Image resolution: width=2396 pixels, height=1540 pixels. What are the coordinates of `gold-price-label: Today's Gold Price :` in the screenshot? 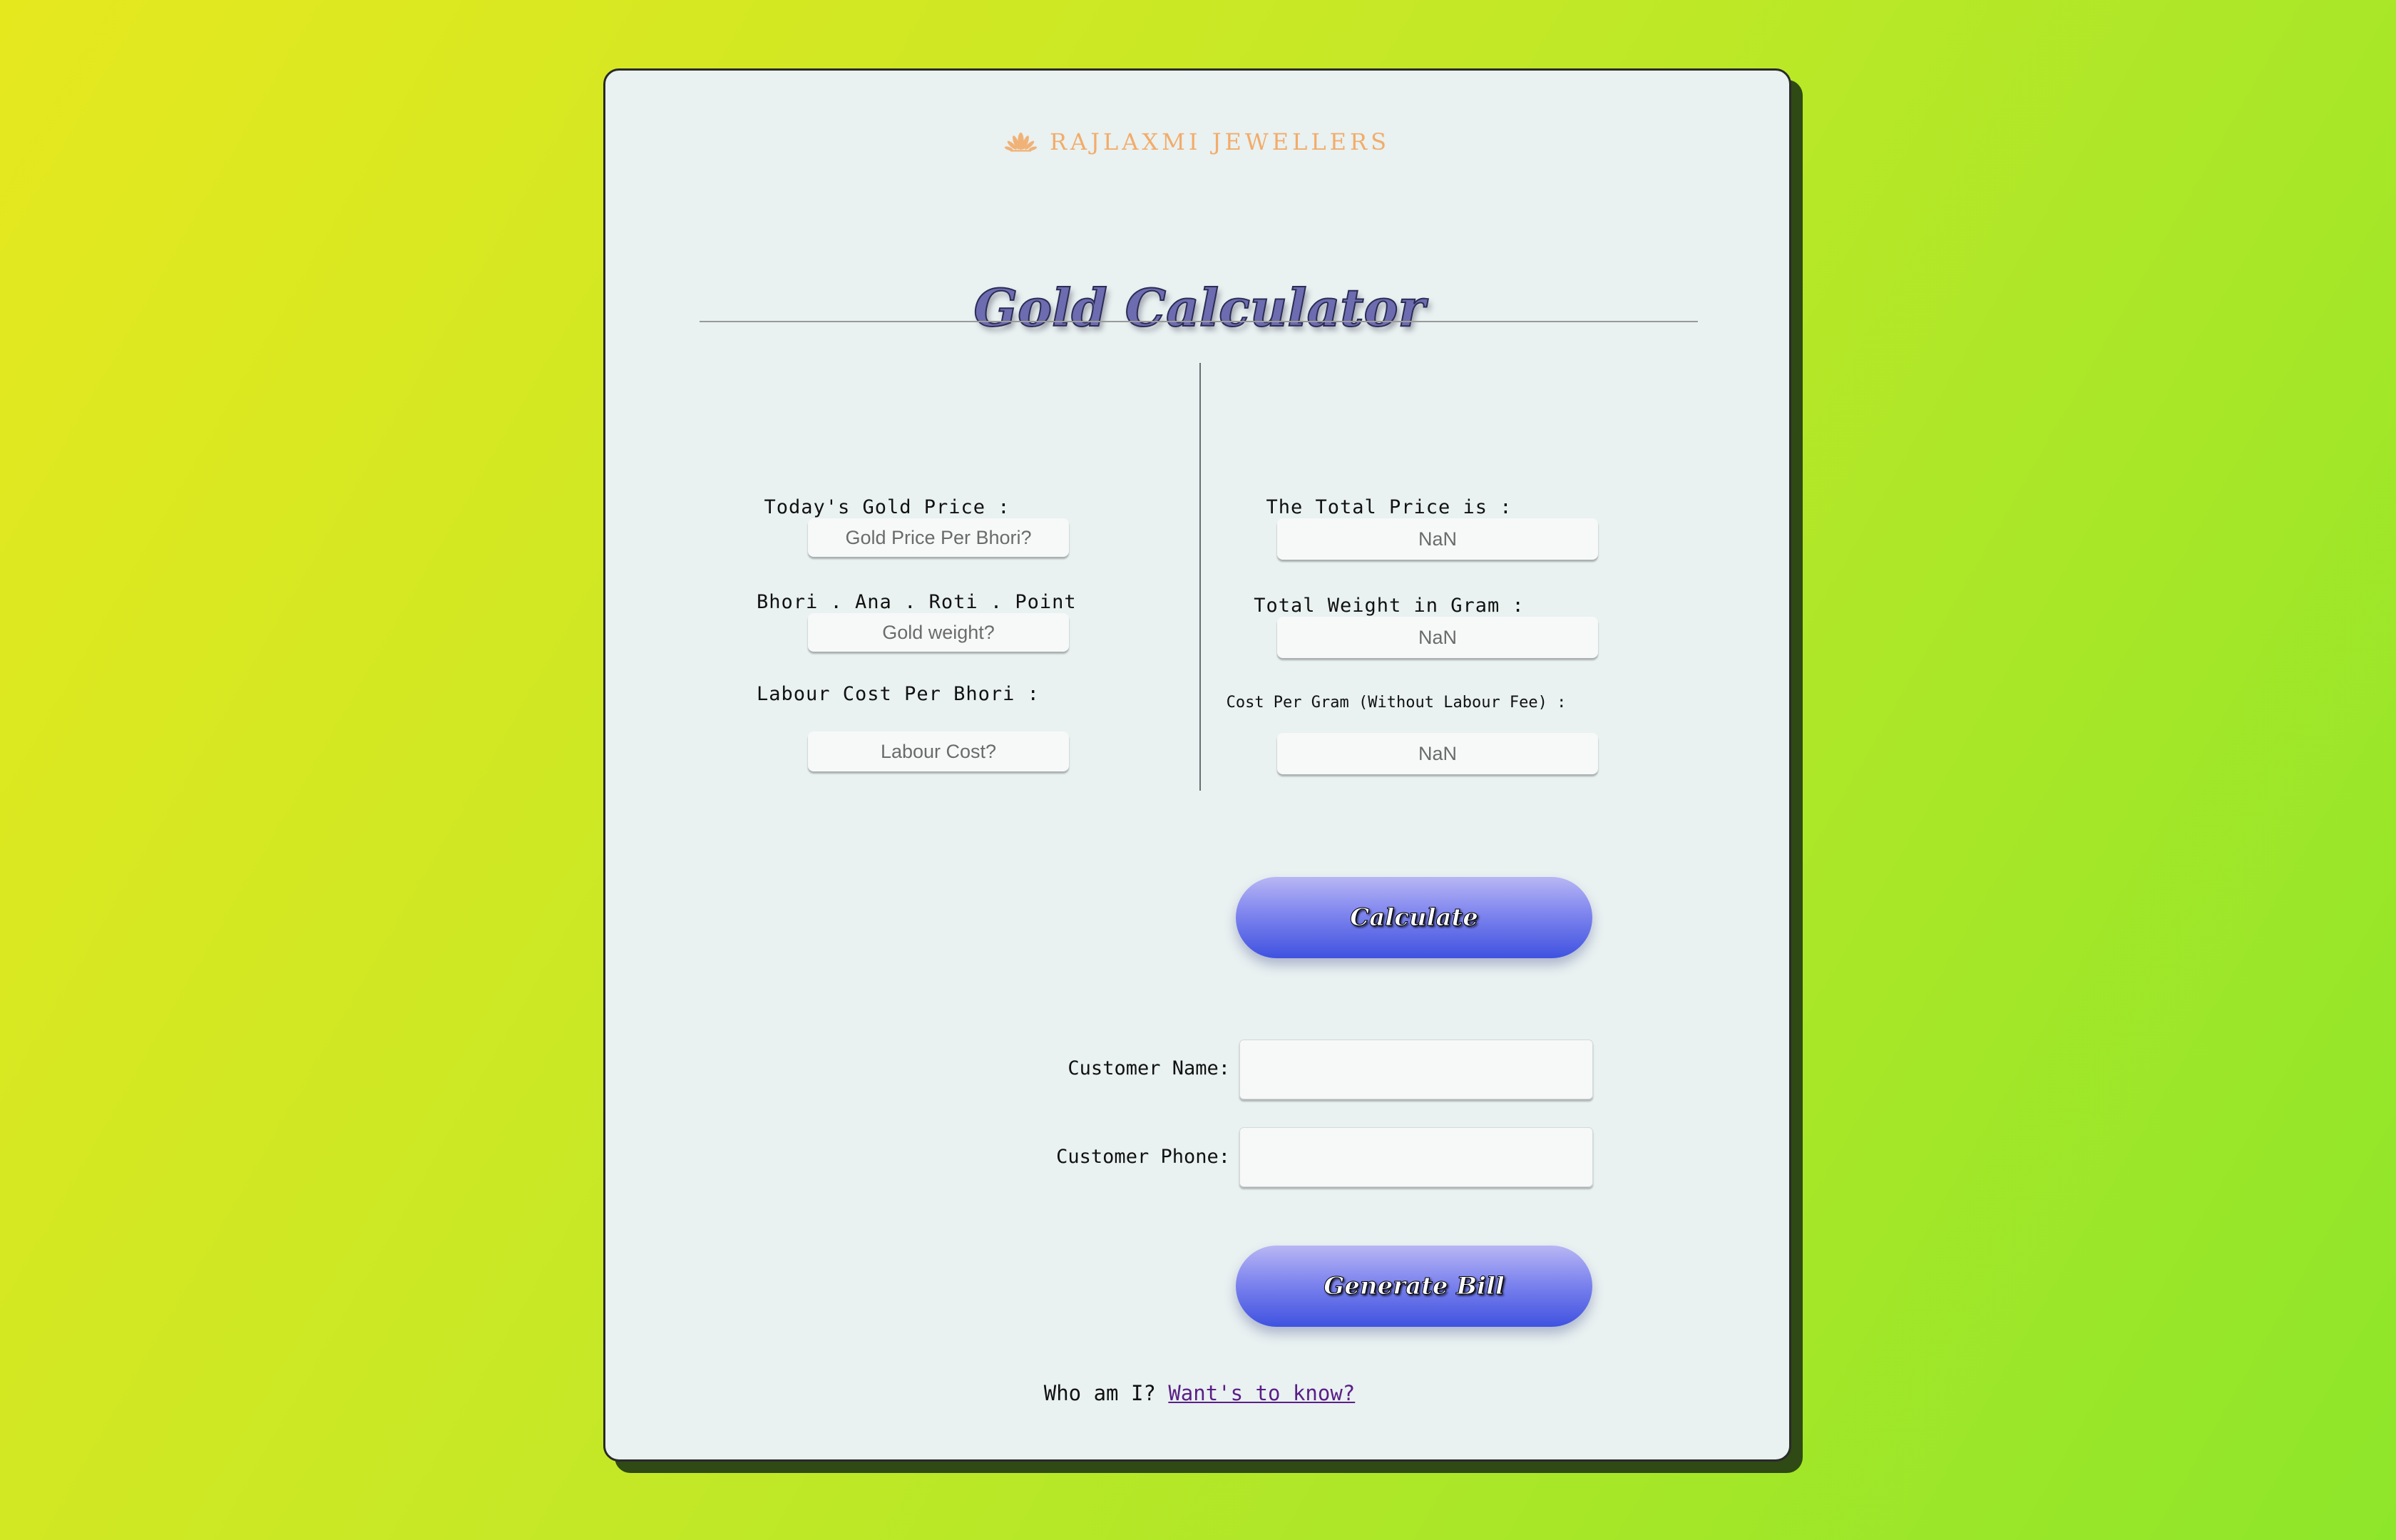 It's located at (887, 507).